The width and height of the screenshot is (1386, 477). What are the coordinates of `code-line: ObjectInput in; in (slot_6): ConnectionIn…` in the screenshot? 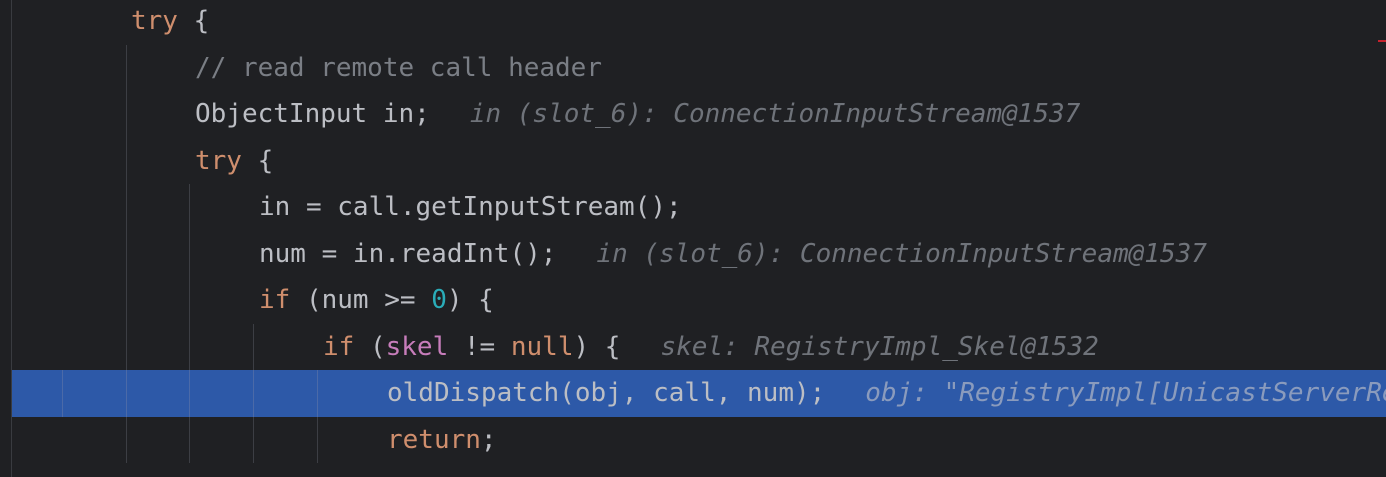 It's located at (699, 114).